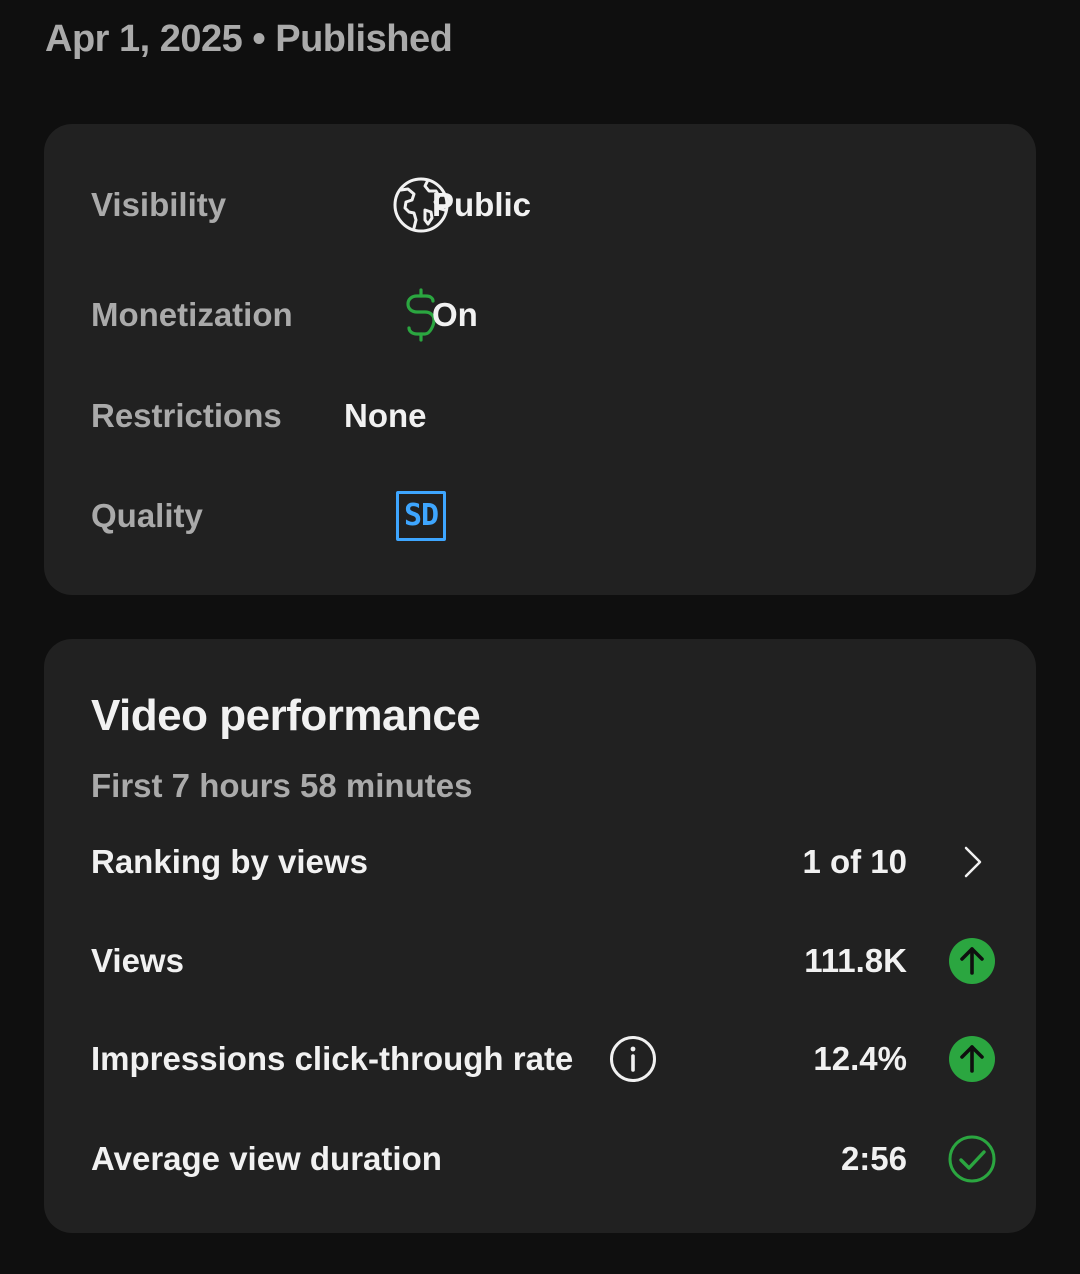 The height and width of the screenshot is (1274, 1080). What do you see at coordinates (186, 415) in the screenshot?
I see `restrictions-label: Restrictions` at bounding box center [186, 415].